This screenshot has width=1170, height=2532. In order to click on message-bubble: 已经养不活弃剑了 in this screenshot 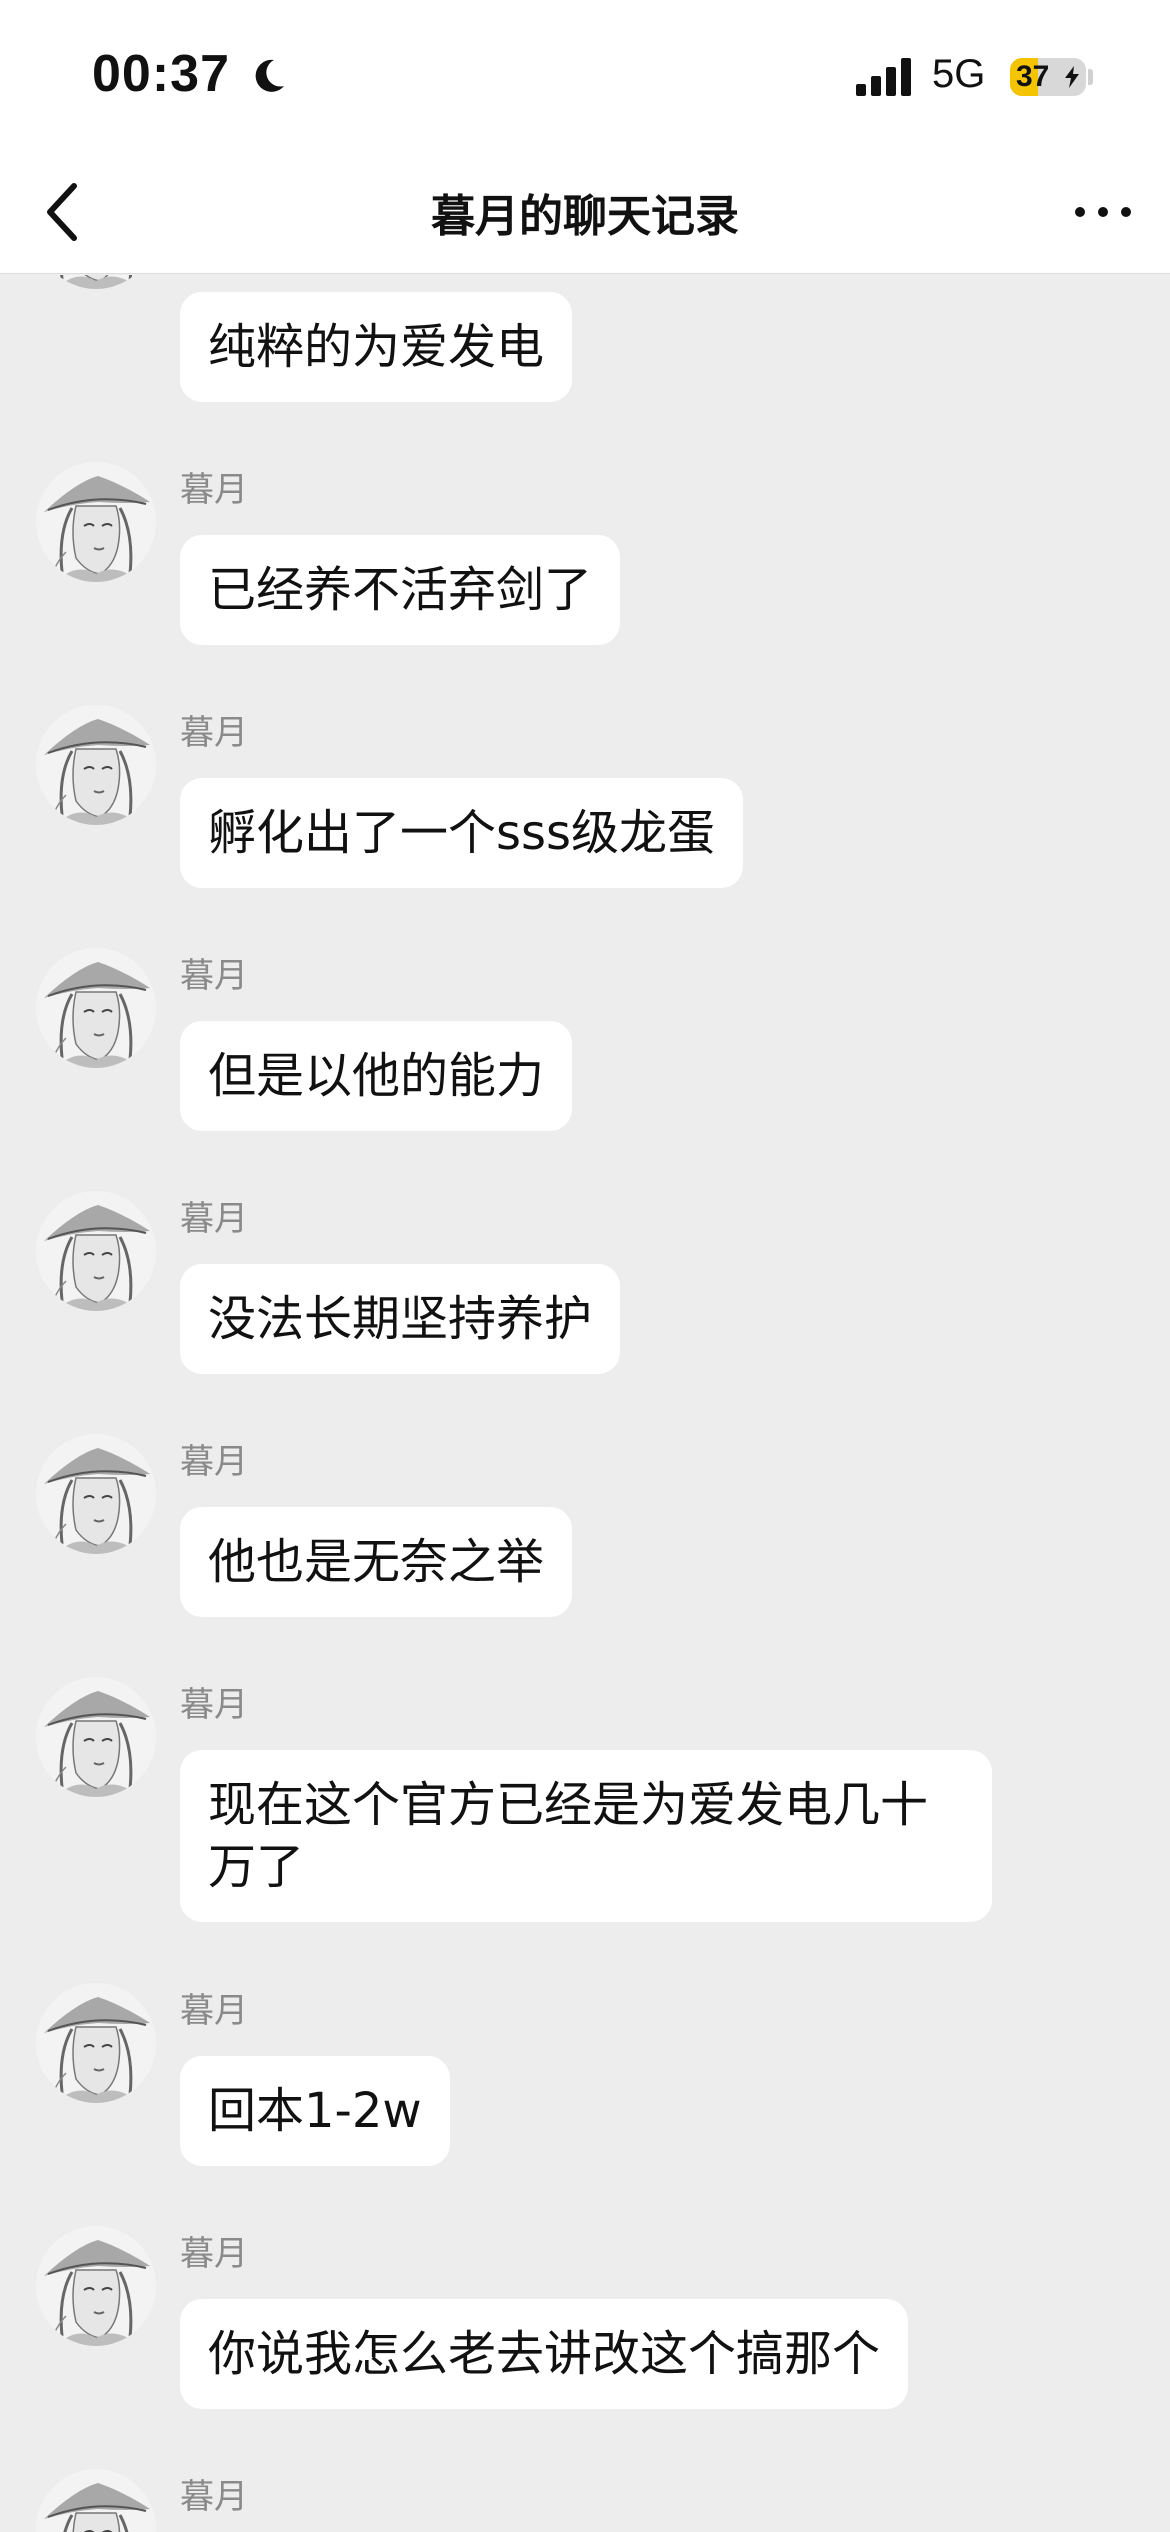, I will do `click(400, 590)`.